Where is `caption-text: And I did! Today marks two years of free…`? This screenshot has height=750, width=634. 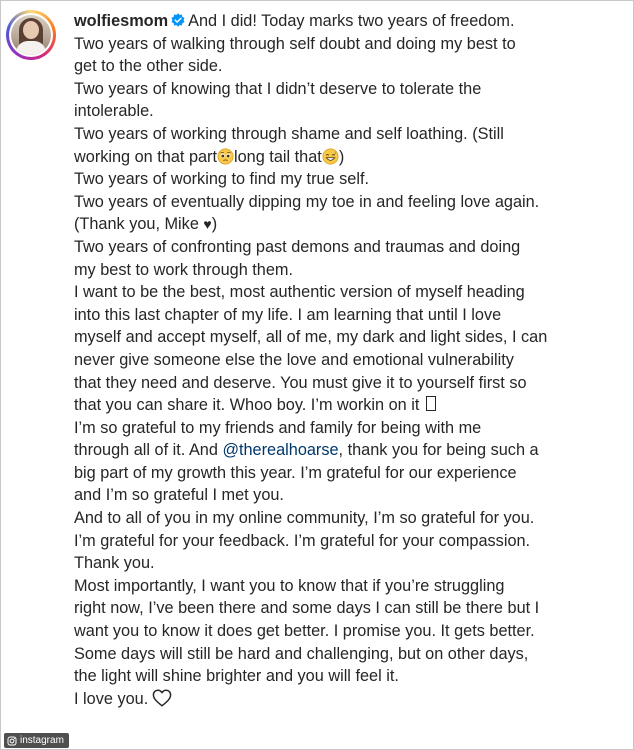 caption-text: And I did! Today marks two years of free… is located at coordinates (351, 21).